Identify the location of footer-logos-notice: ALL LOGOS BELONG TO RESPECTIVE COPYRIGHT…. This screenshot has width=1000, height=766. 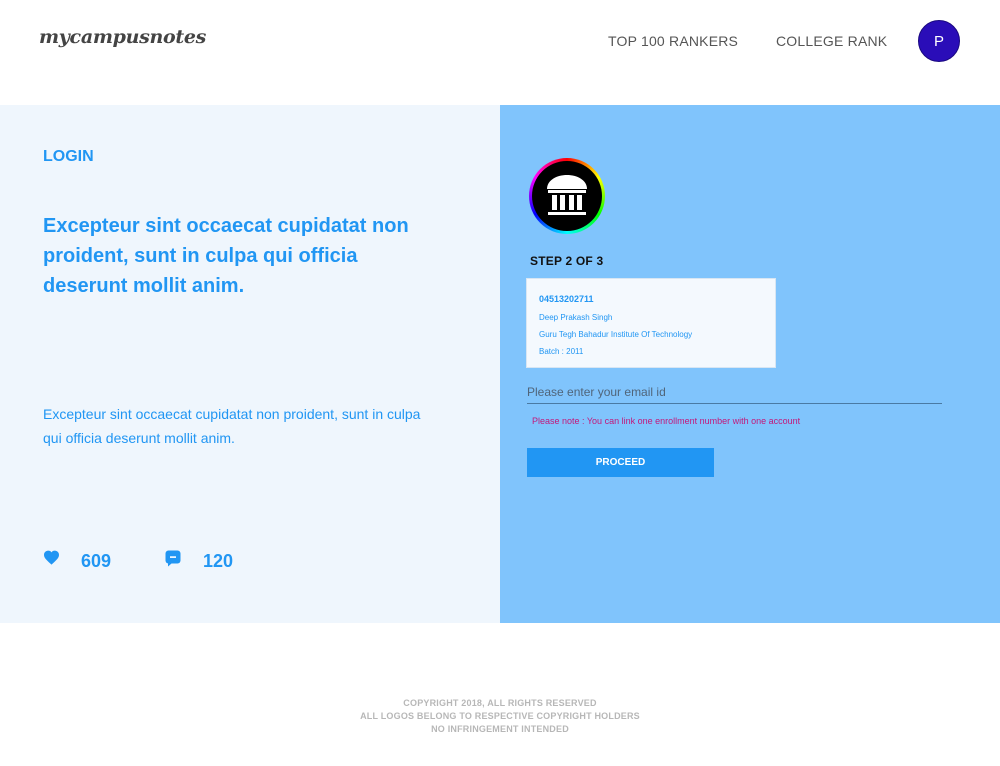
(500, 716).